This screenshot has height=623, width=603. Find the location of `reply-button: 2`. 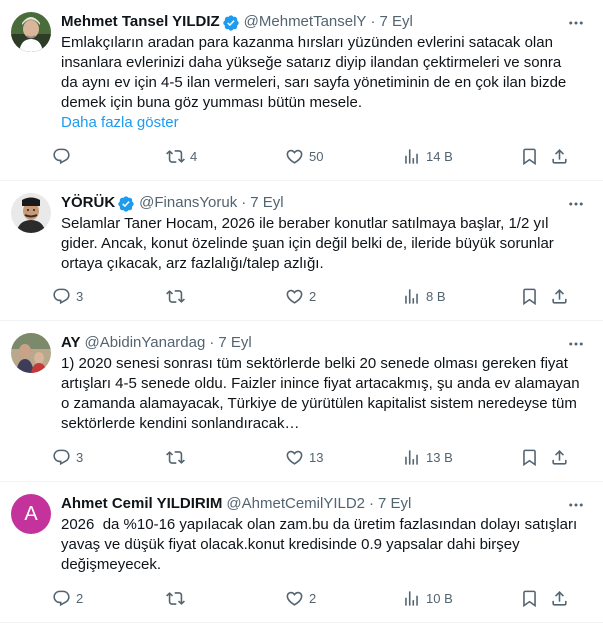

reply-button: 2 is located at coordinates (67, 598).